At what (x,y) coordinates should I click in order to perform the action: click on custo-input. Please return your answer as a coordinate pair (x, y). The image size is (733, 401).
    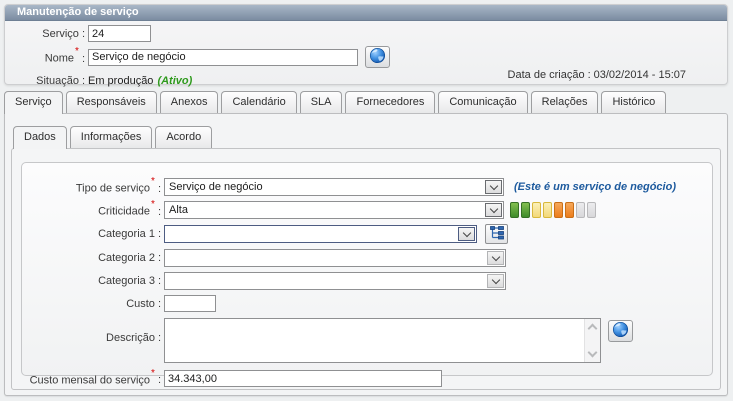
    Looking at the image, I should click on (190, 303).